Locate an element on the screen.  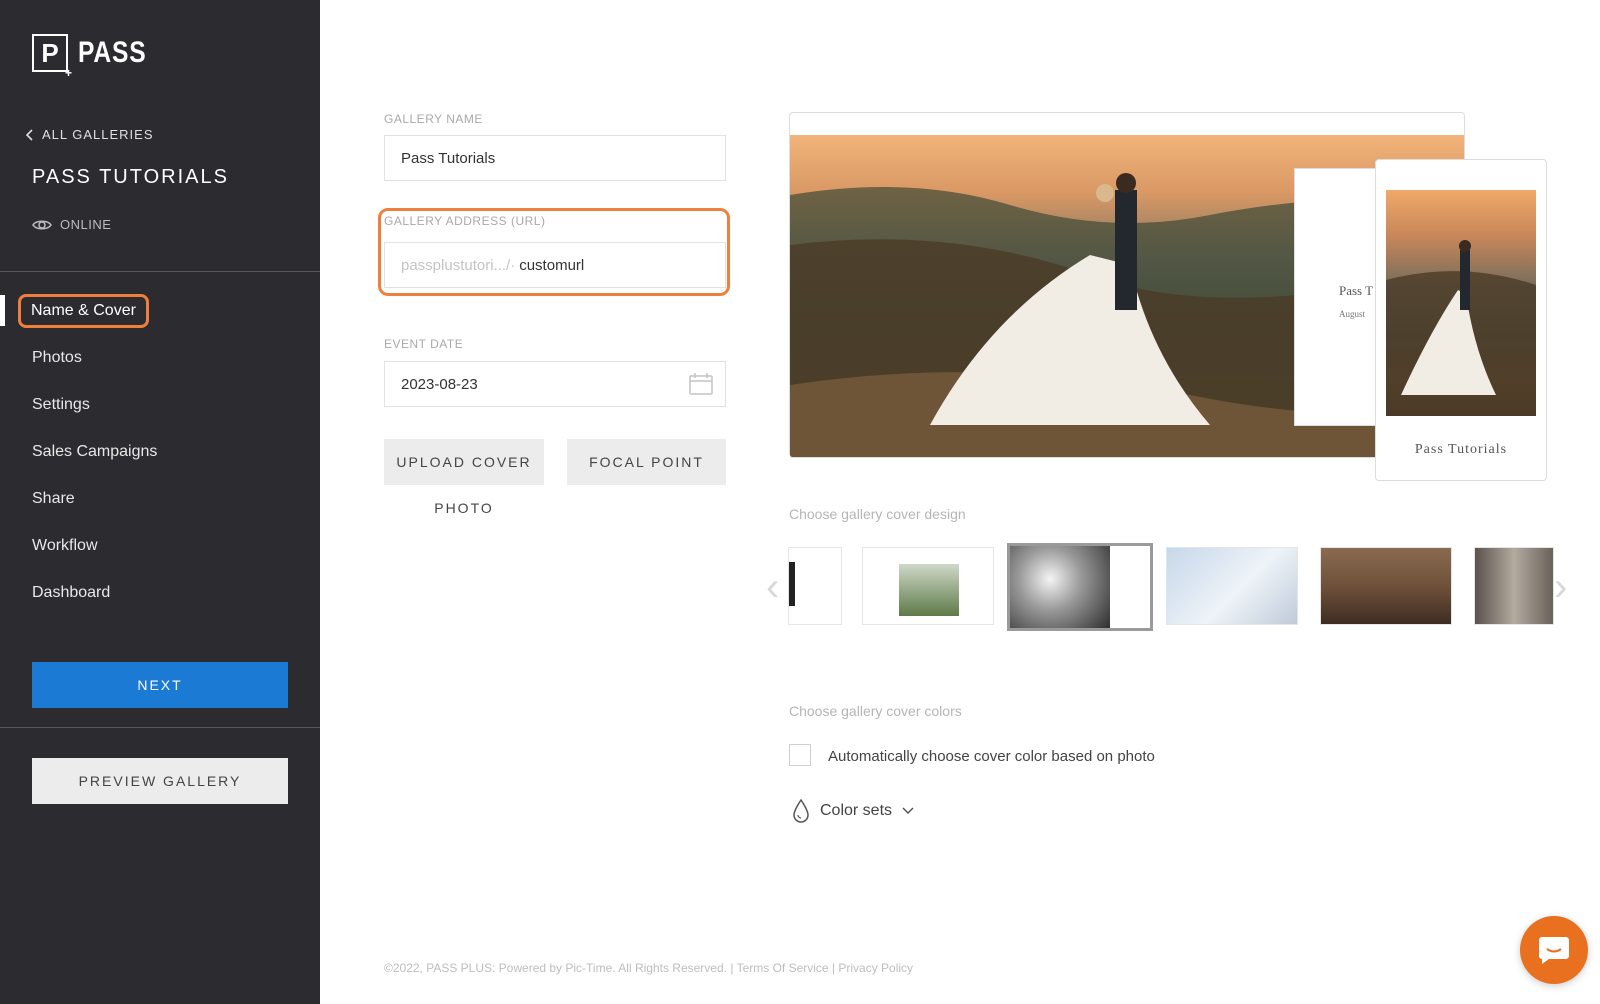
event-date-label: EVENT DATE is located at coordinates (424, 344).